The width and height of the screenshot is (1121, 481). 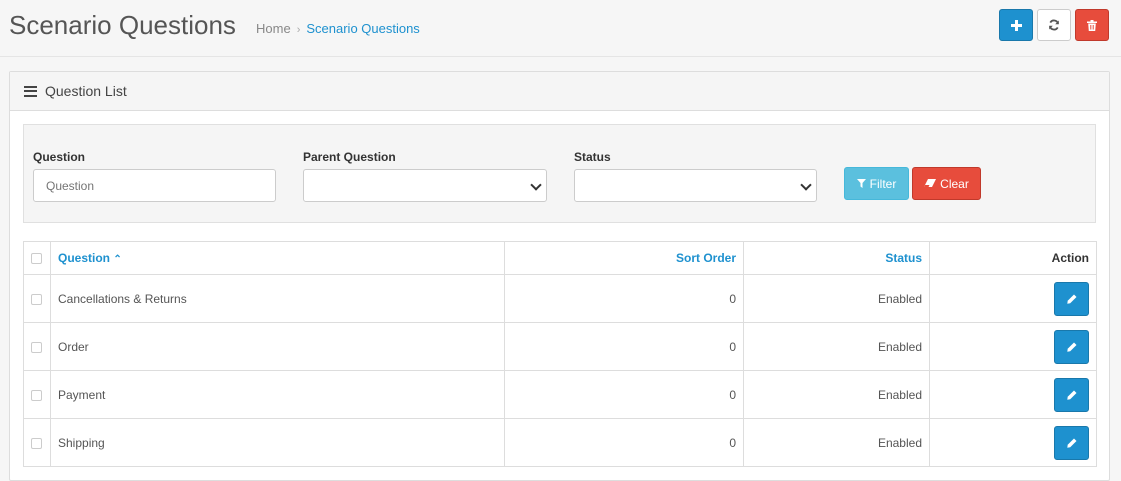 I want to click on breadcrumb-scenario-questions: Scenario Questions, so click(x=362, y=28).